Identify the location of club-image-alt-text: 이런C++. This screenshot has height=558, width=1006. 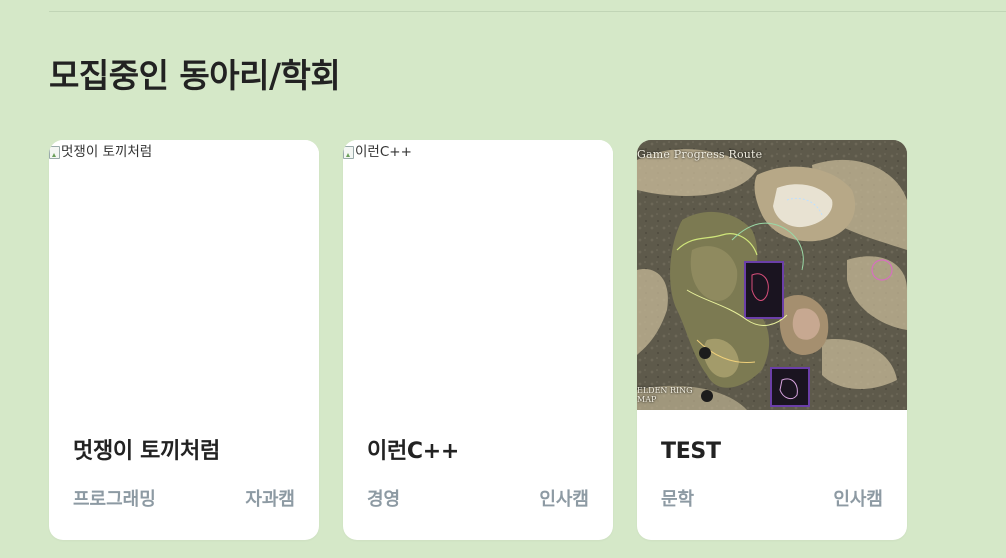
(383, 152).